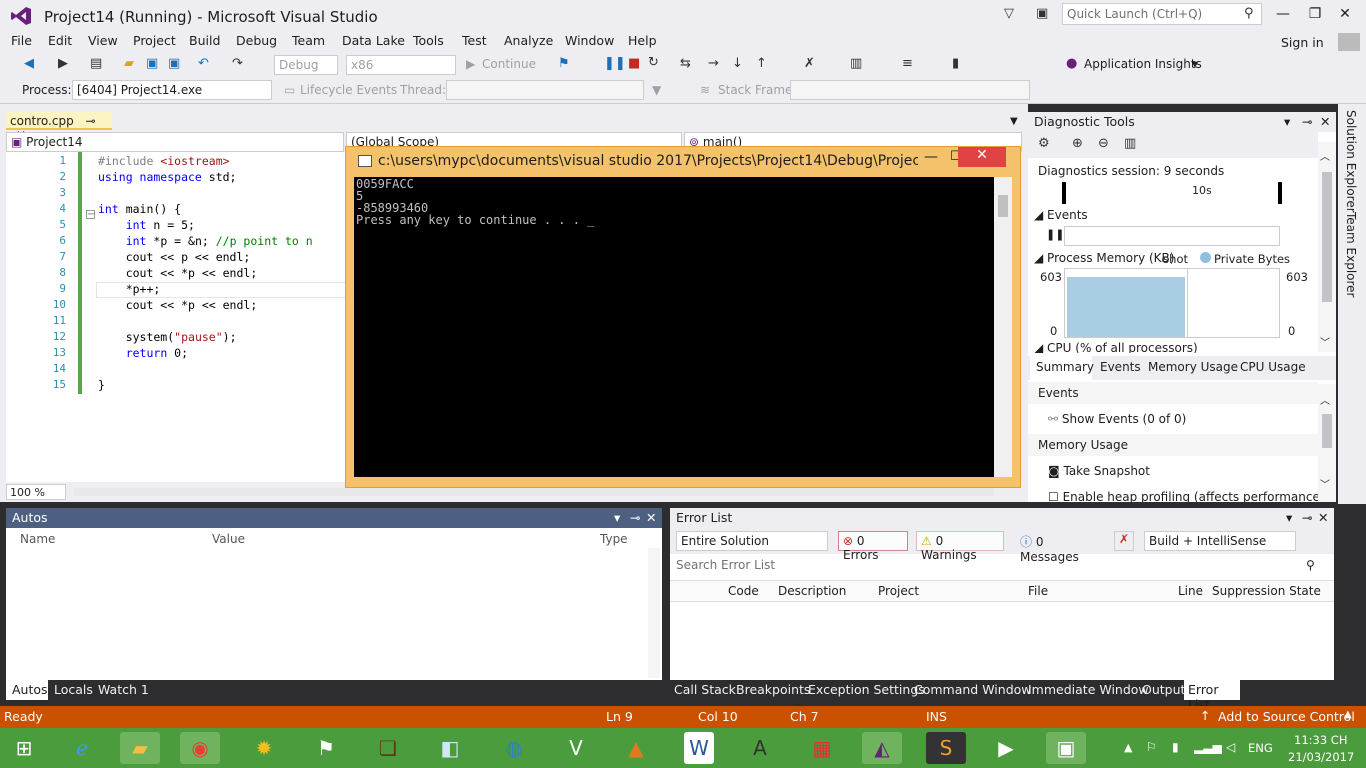  I want to click on visual-studio-taskbar-icon: ◭, so click(882, 748).